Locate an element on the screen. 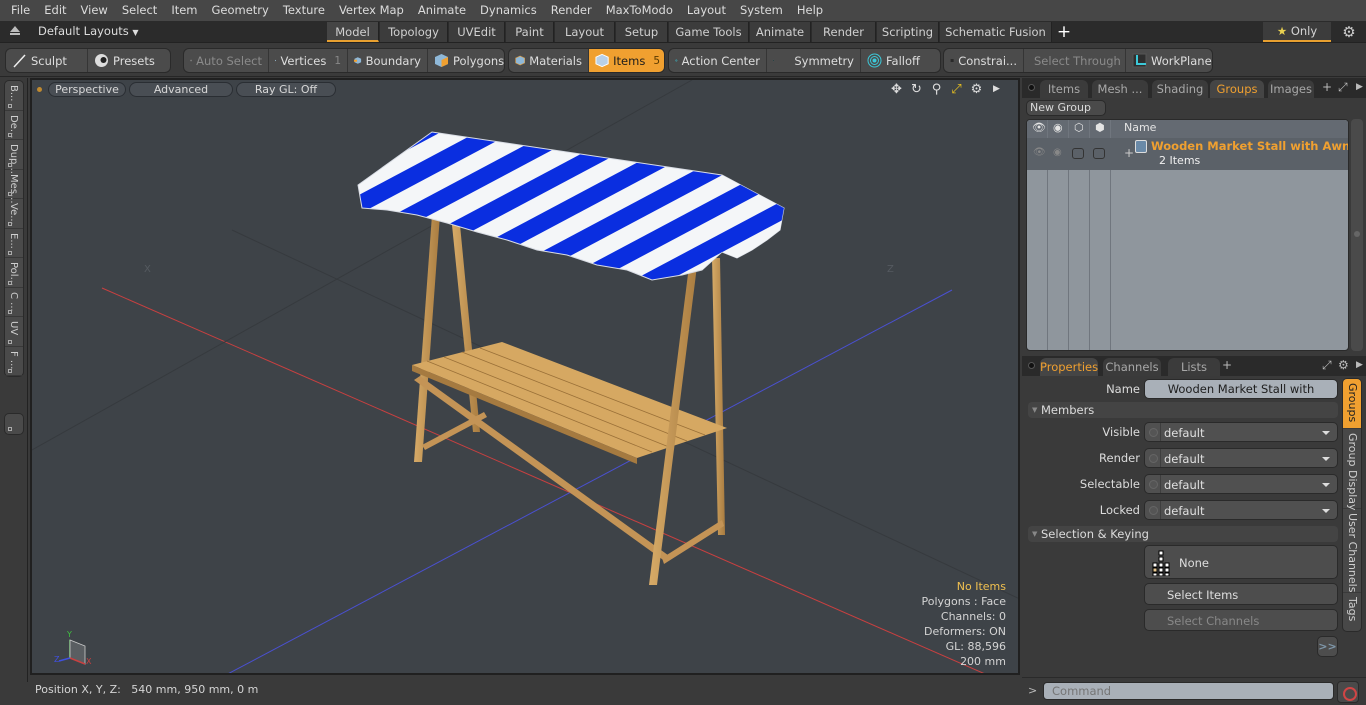 Image resolution: width=1366 pixels, height=705 pixels. menu-vertex-map: Vertex Map is located at coordinates (371, 10).